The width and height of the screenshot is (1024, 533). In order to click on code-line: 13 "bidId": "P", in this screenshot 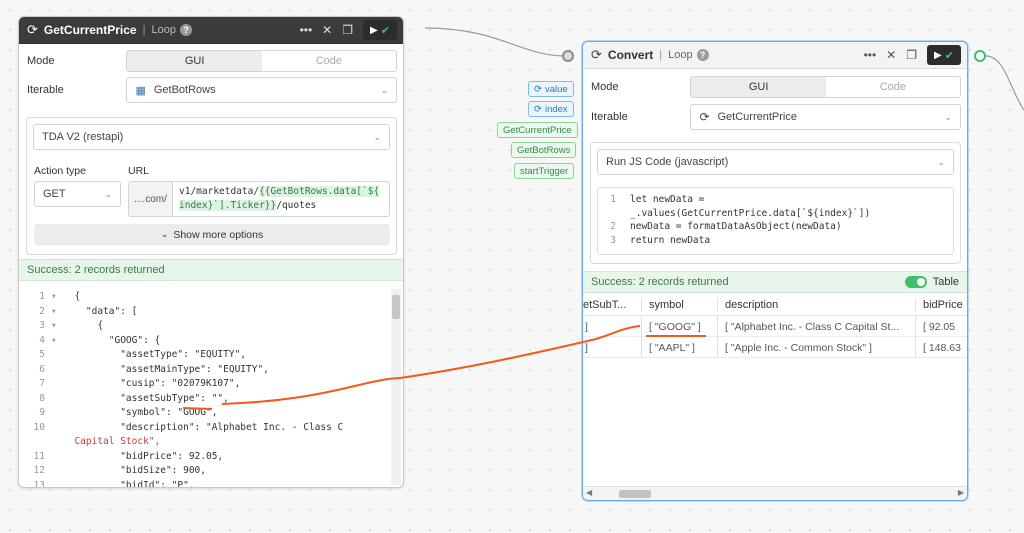, I will do `click(114, 483)`.